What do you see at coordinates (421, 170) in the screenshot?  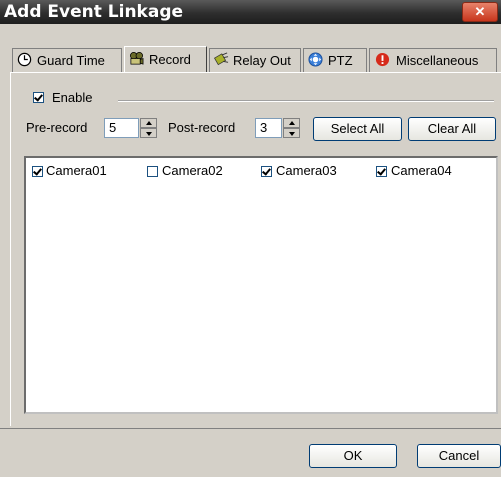 I see `camera-label: Camera04` at bounding box center [421, 170].